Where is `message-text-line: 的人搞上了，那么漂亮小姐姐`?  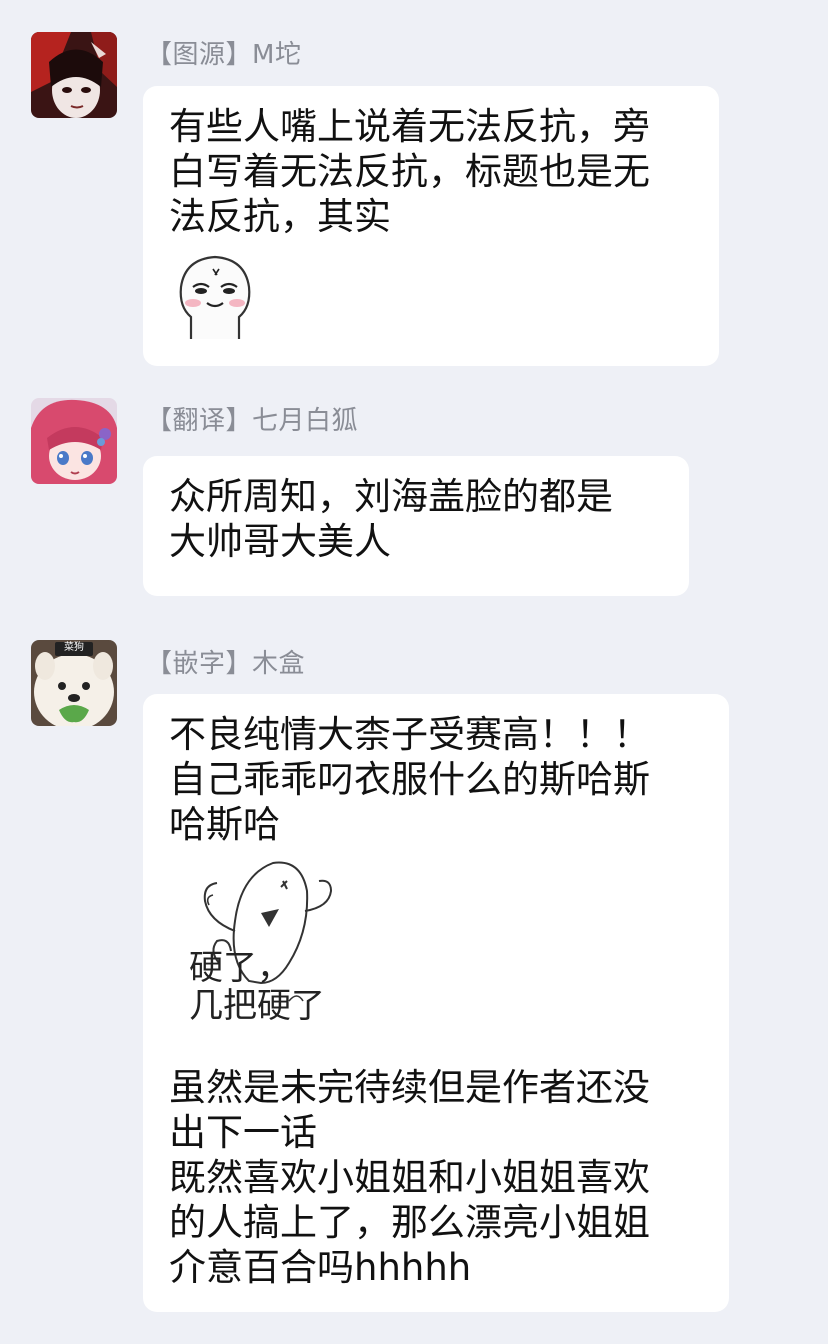 message-text-line: 的人搞上了，那么漂亮小姐姐 is located at coordinates (409, 1222).